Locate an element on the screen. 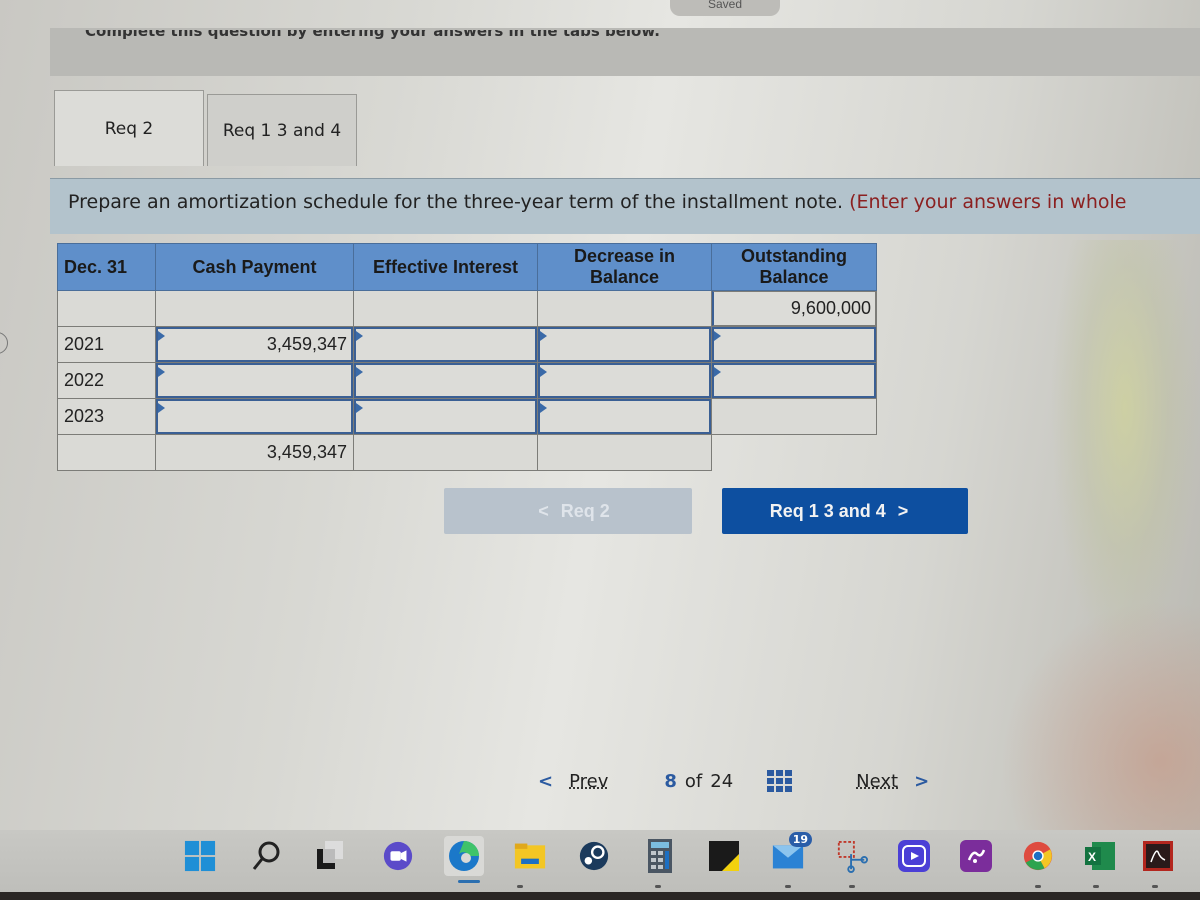 This screenshot has width=1200, height=900. active-app-indicator is located at coordinates (469, 881).